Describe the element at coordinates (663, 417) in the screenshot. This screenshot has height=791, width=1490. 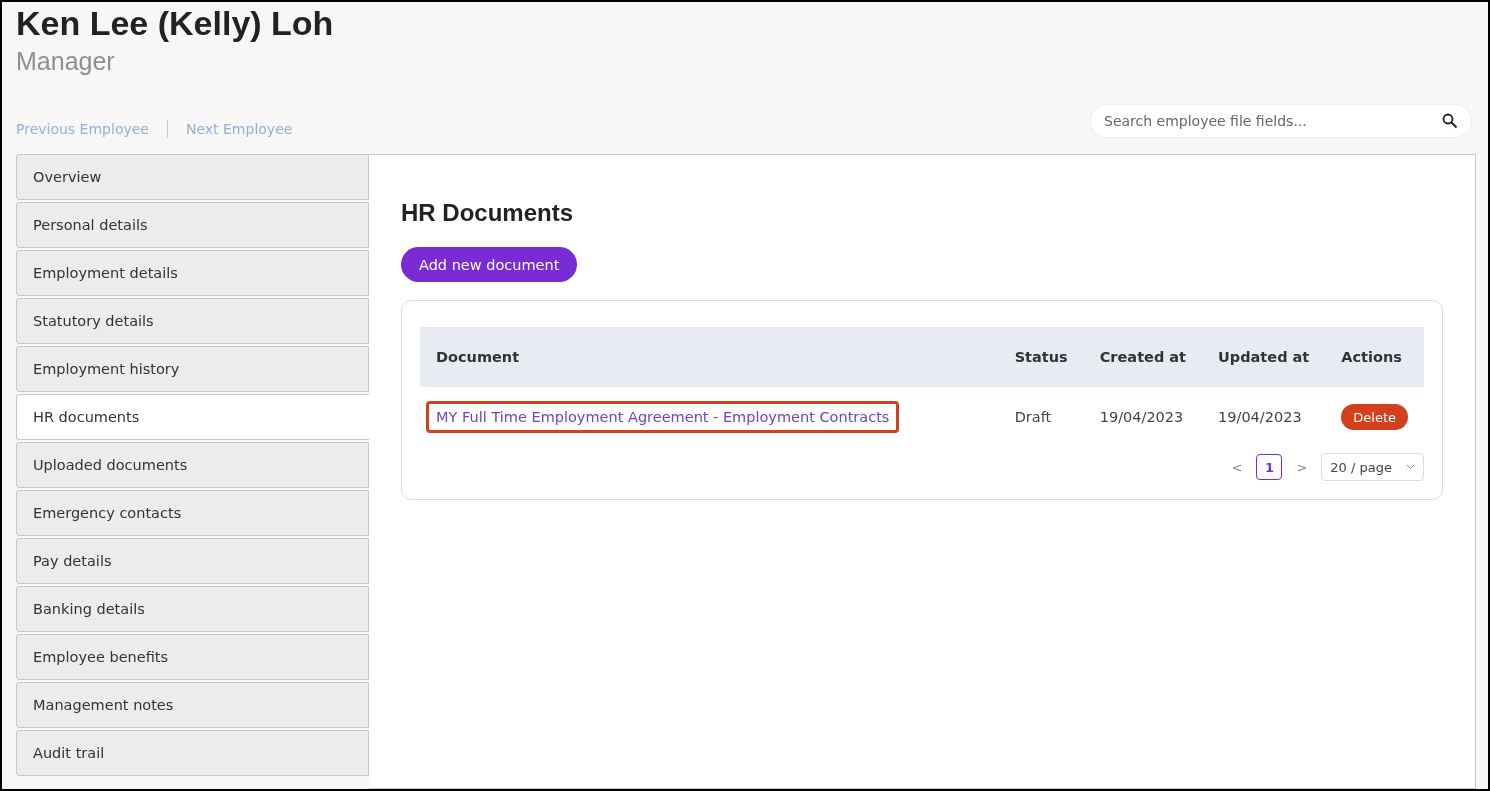
I see `document-link: MY Full Time Employment Agreement - Employment Contracts` at that location.